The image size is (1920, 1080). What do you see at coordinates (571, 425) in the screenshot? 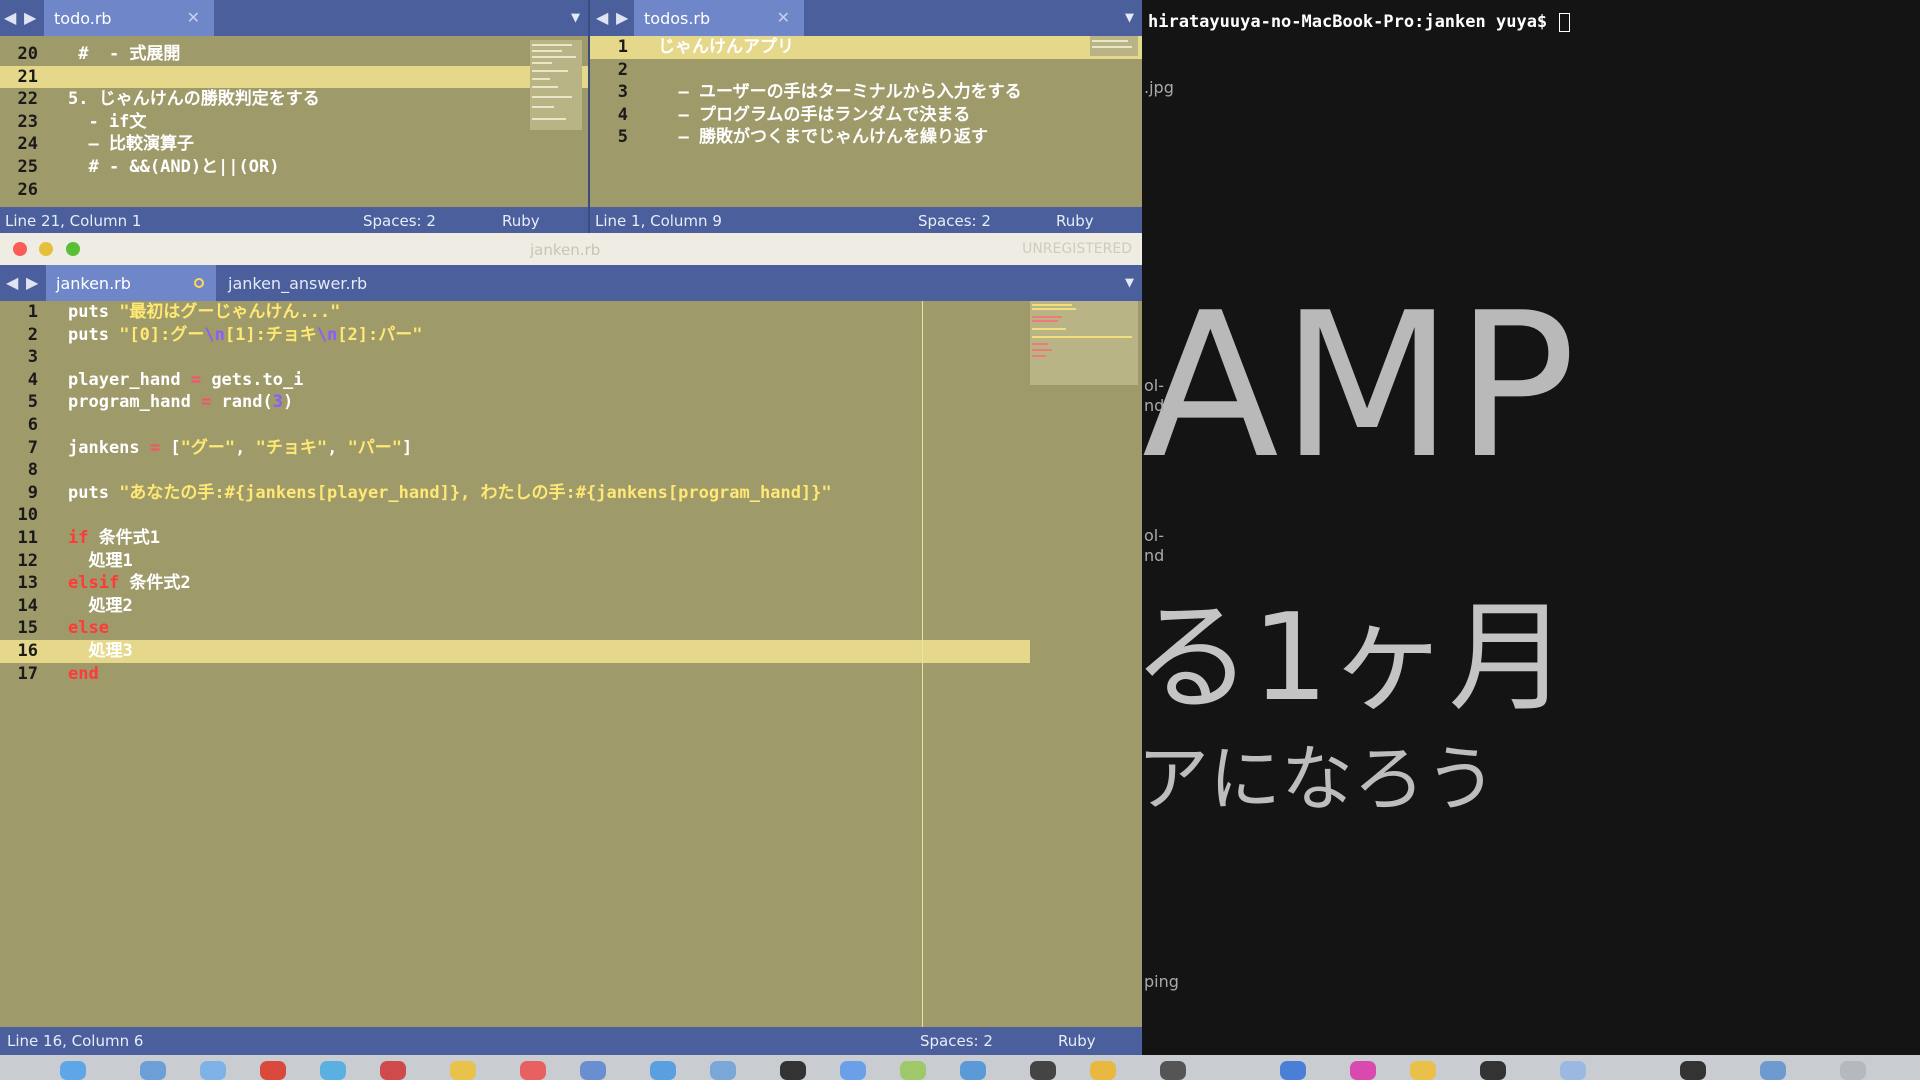
I see `code-line: 6` at bounding box center [571, 425].